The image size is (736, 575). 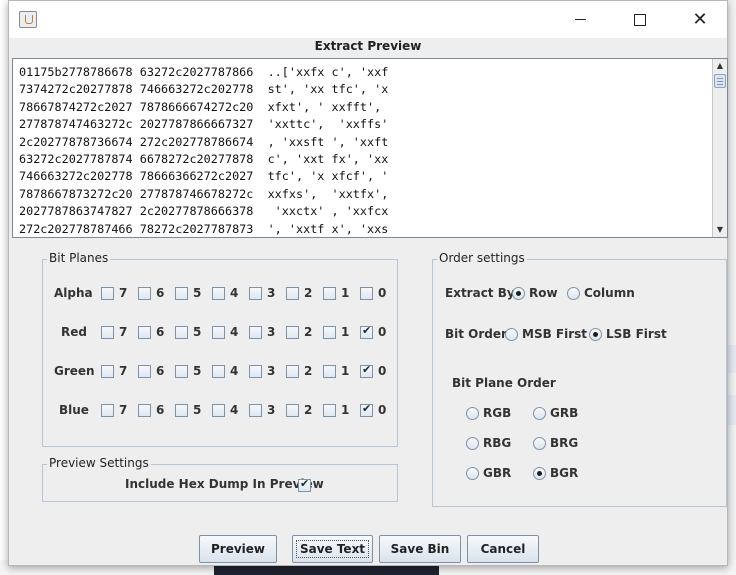 I want to click on minimize-icon, so click(x=580, y=19).